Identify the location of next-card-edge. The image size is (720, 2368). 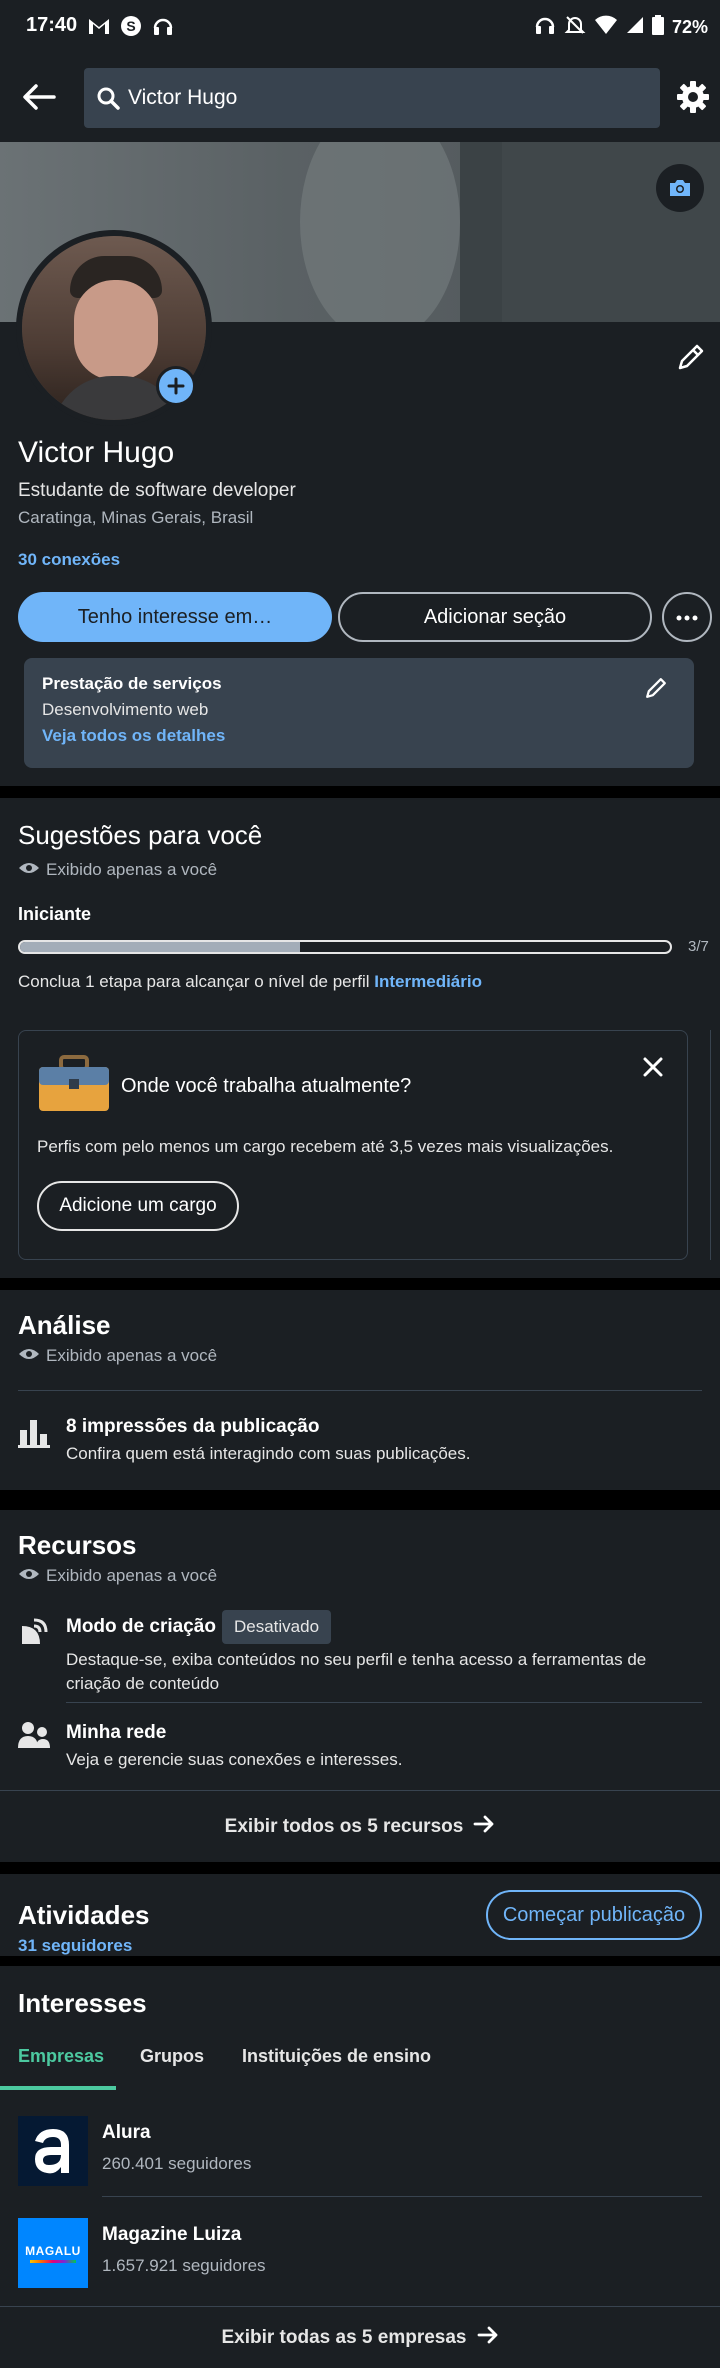
(715, 1145).